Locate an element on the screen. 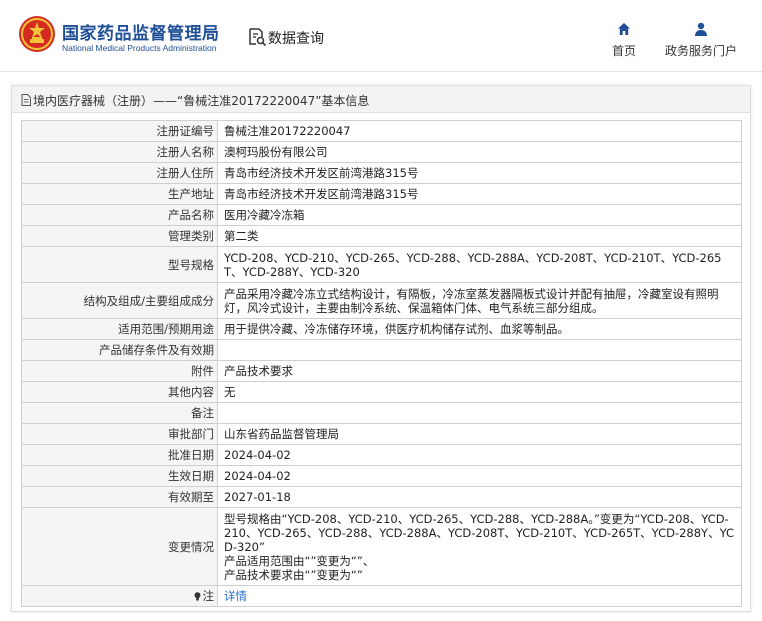 The image size is (762, 621). field-value: 详情 is located at coordinates (479, 596).